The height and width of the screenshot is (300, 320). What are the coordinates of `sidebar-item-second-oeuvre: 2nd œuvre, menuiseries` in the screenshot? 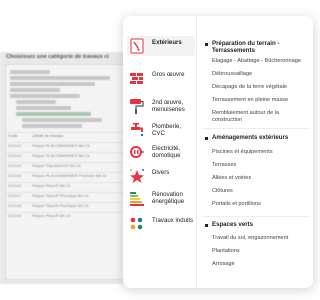 It's located at (161, 106).